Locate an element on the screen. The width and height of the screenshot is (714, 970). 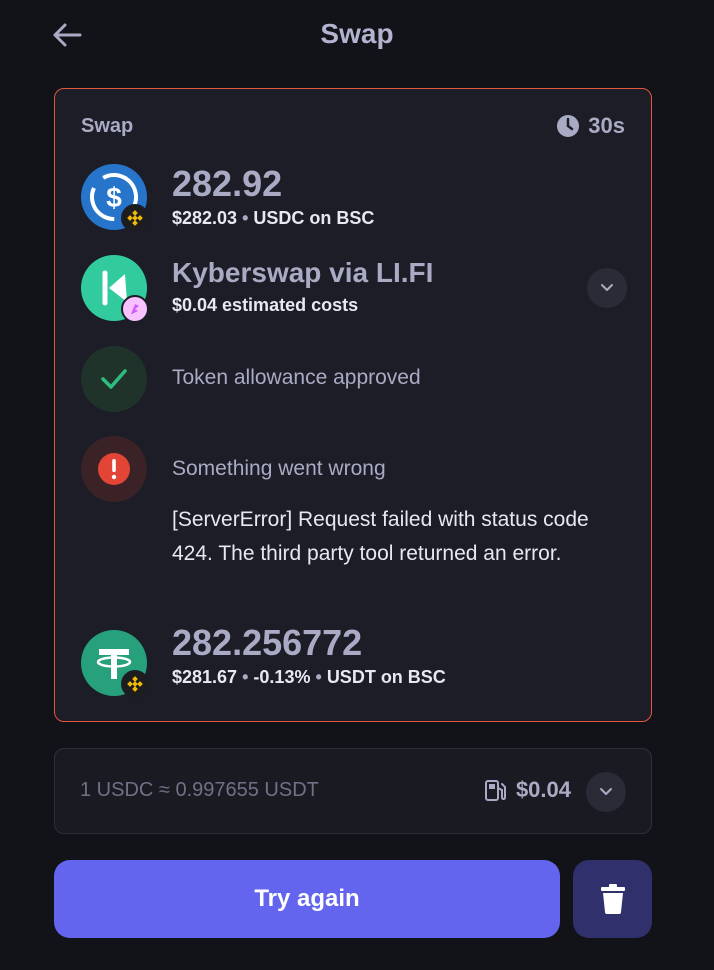
trash-icon is located at coordinates (612, 899).